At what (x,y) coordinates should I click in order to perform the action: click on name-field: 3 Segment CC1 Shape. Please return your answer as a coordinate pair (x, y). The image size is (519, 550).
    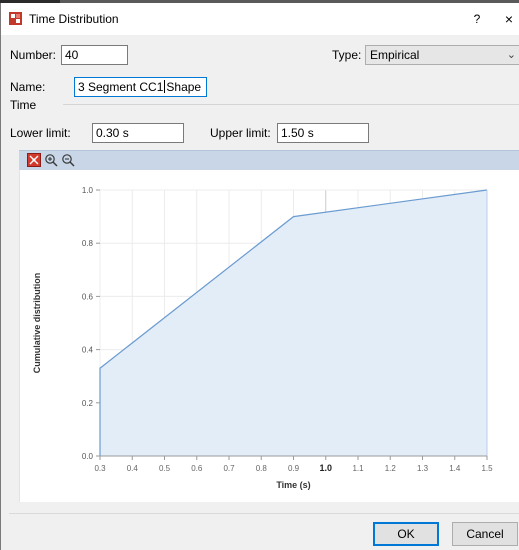
    Looking at the image, I should click on (140, 87).